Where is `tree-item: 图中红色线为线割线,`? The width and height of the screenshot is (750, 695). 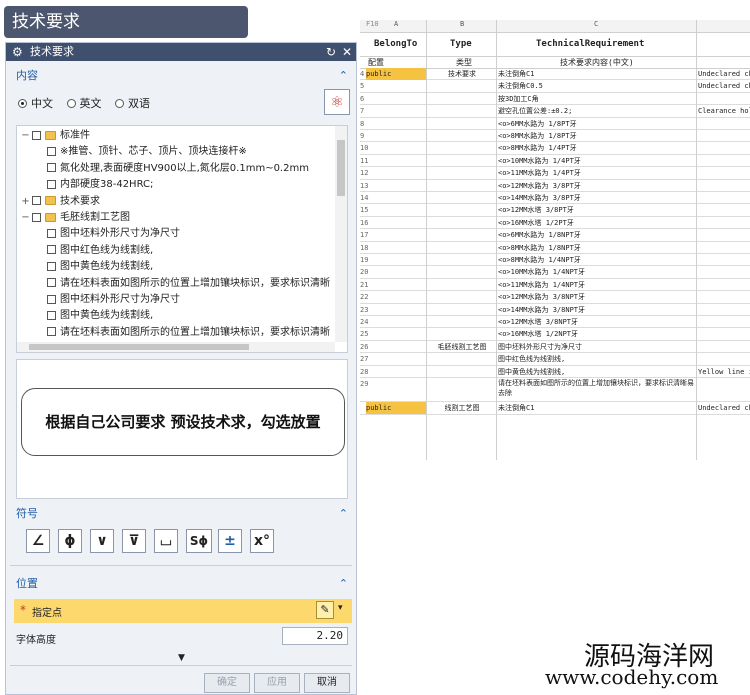 tree-item: 图中红色线为线割线, is located at coordinates (189, 251).